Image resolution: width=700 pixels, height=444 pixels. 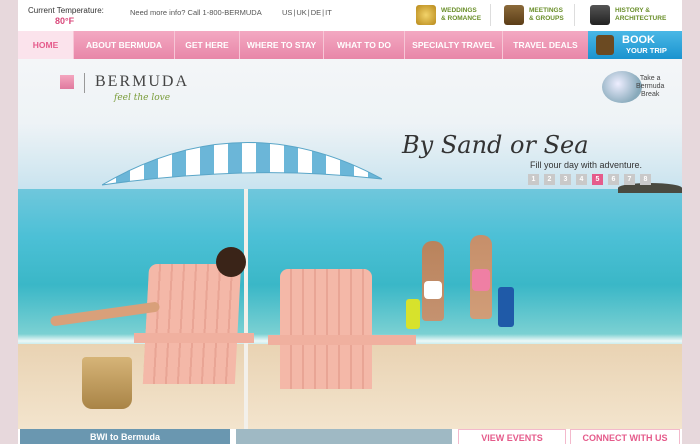 I want to click on umbrella-pole, so click(x=246, y=309).